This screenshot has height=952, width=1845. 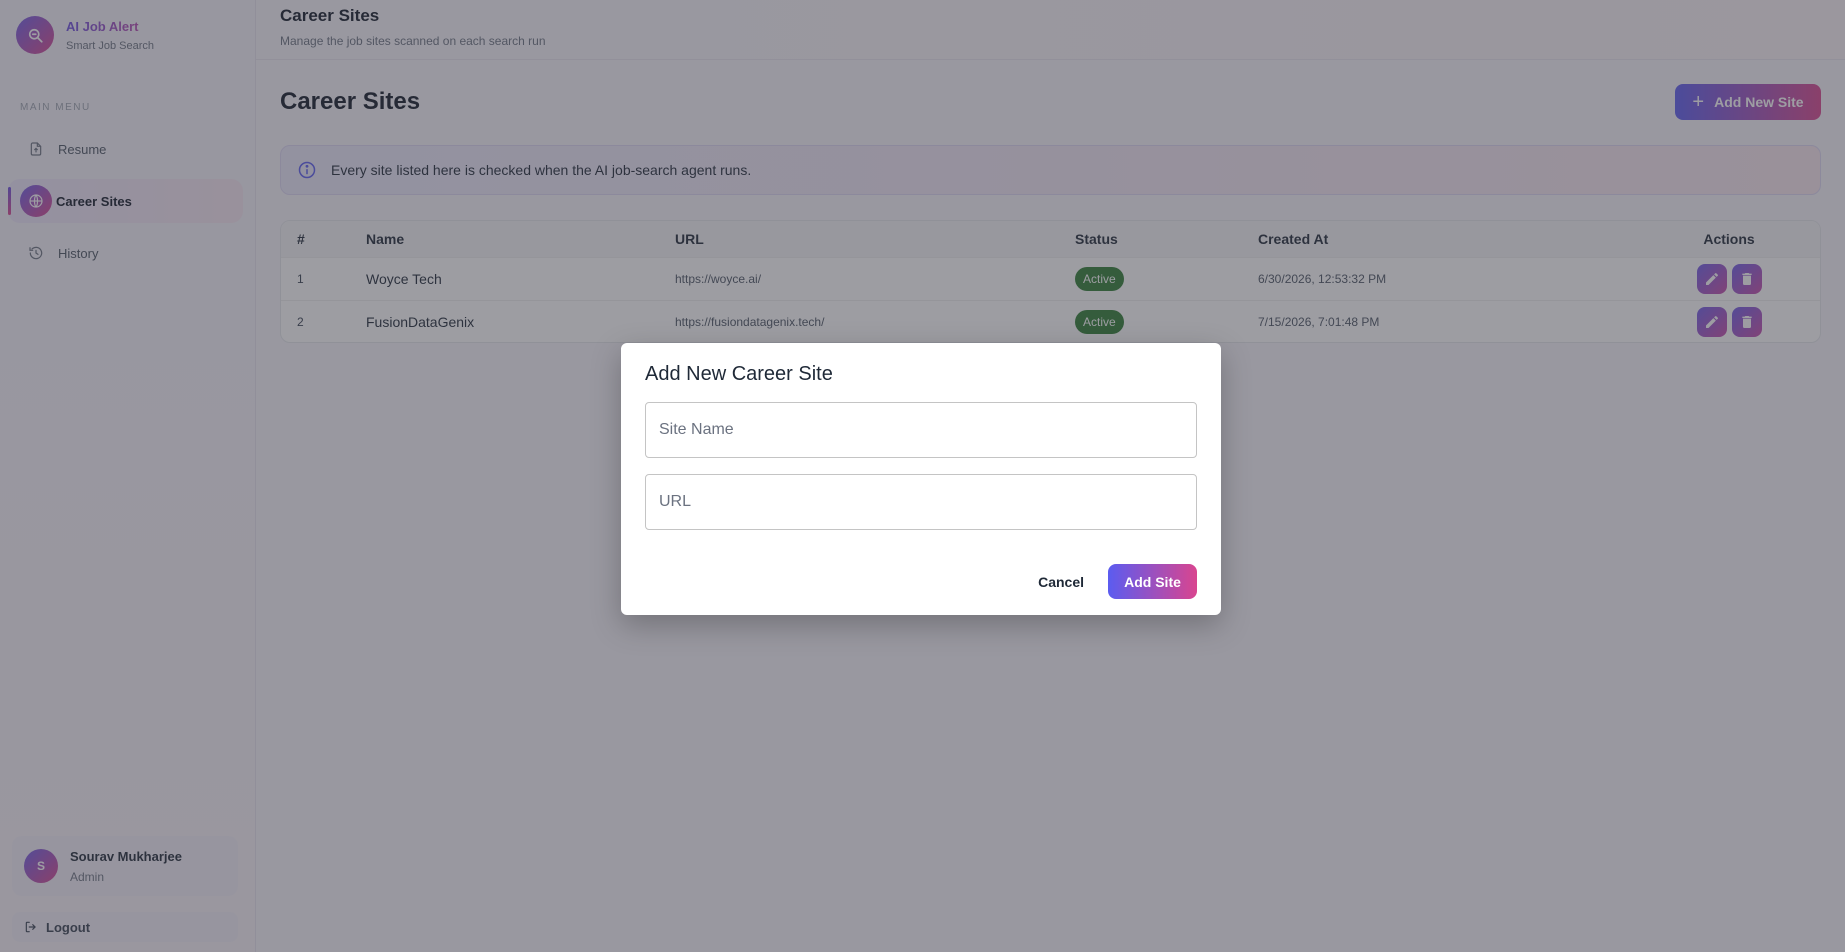 What do you see at coordinates (1152, 581) in the screenshot?
I see `add-site-button: Add Site` at bounding box center [1152, 581].